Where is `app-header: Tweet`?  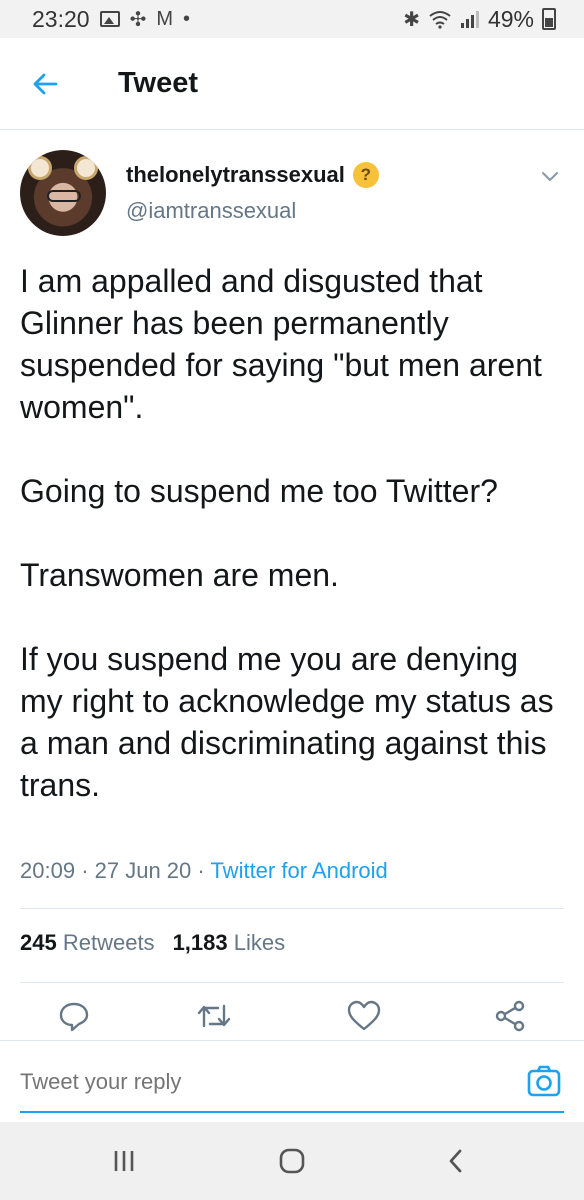
app-header: Tweet is located at coordinates (292, 84).